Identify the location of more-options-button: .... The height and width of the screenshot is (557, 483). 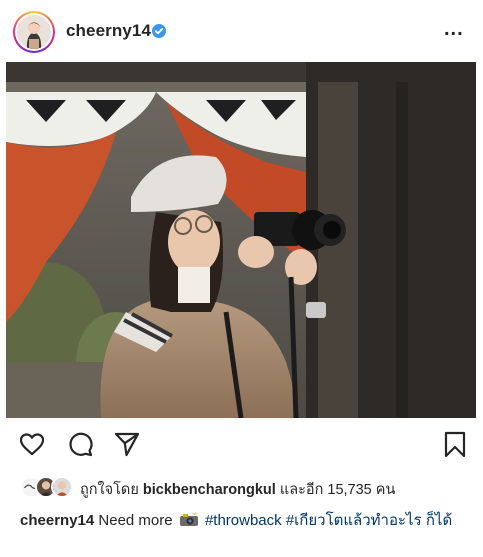
(454, 29).